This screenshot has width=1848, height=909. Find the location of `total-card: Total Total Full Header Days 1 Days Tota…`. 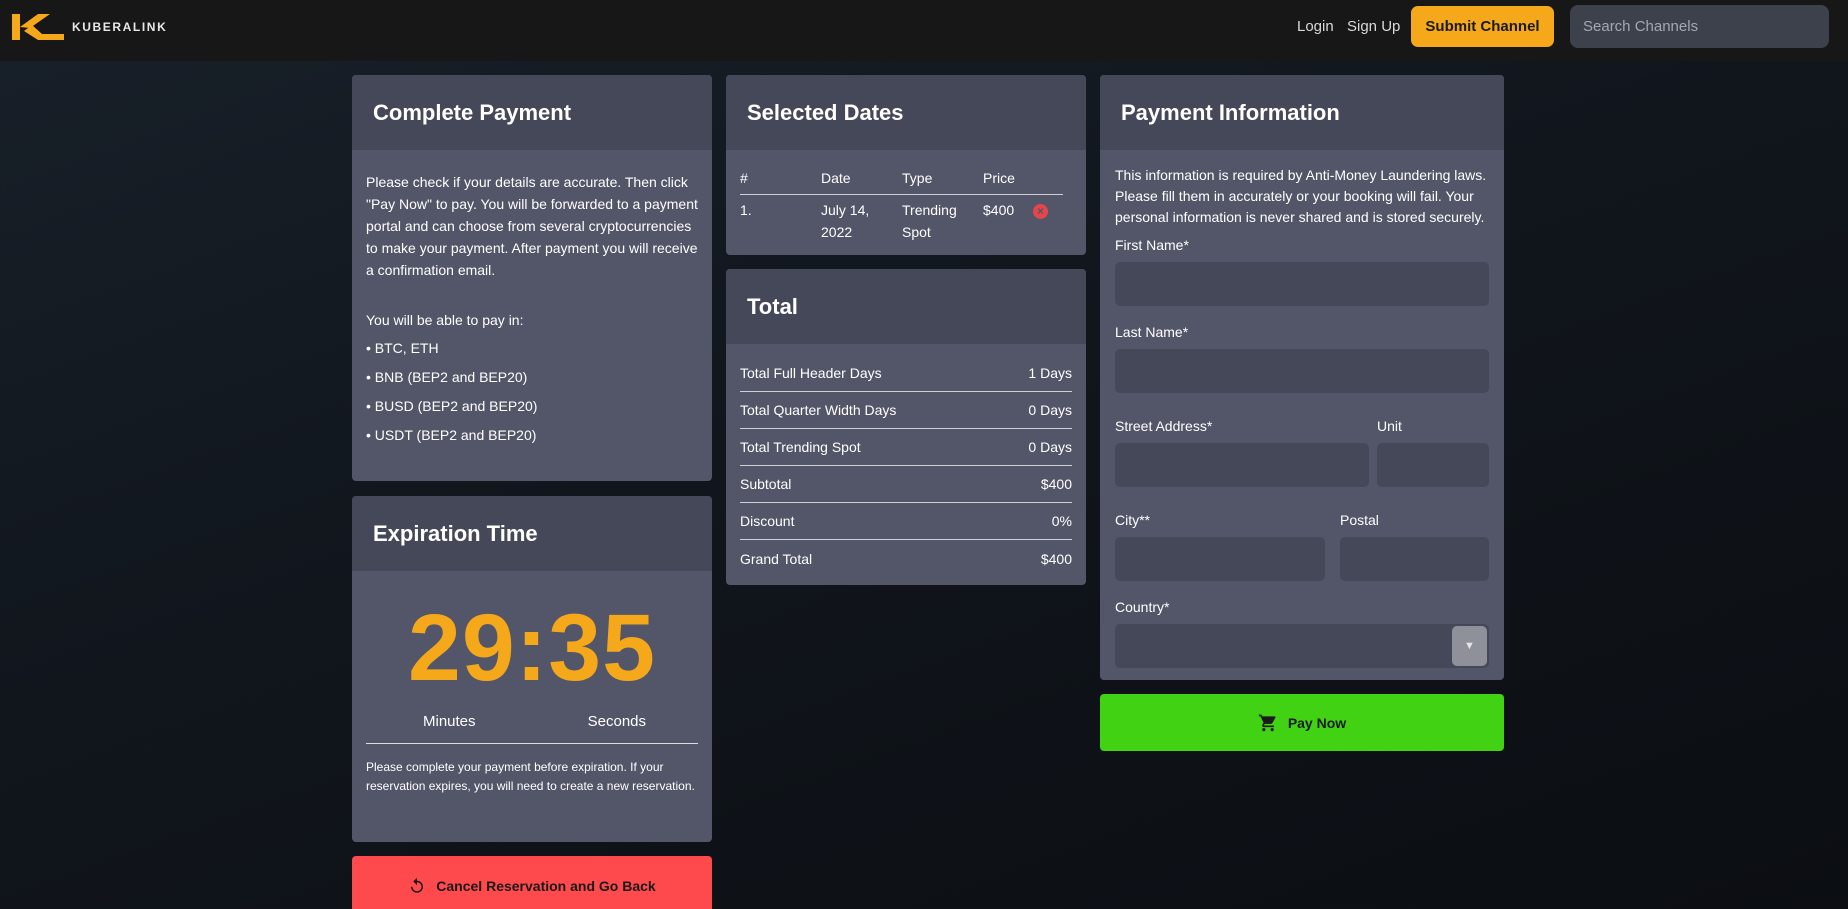

total-card: Total Total Full Header Days 1 Days Tota… is located at coordinates (906, 427).